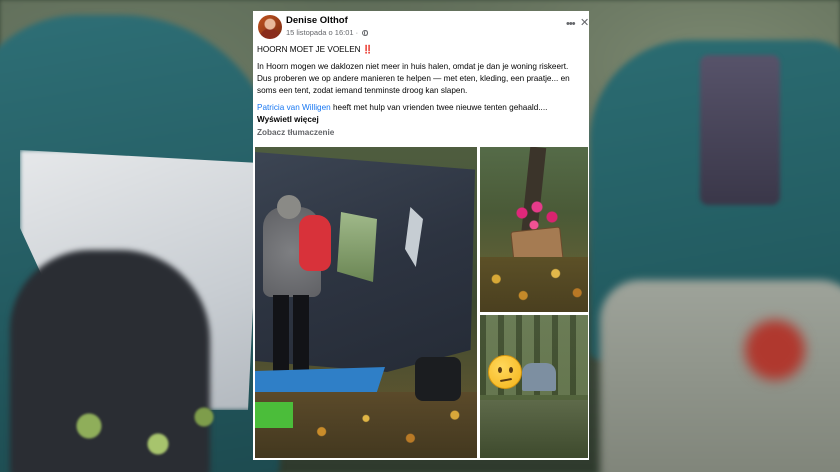 The height and width of the screenshot is (472, 840). I want to click on headline-text: HOORN MOET JE VOELEN, so click(309, 49).